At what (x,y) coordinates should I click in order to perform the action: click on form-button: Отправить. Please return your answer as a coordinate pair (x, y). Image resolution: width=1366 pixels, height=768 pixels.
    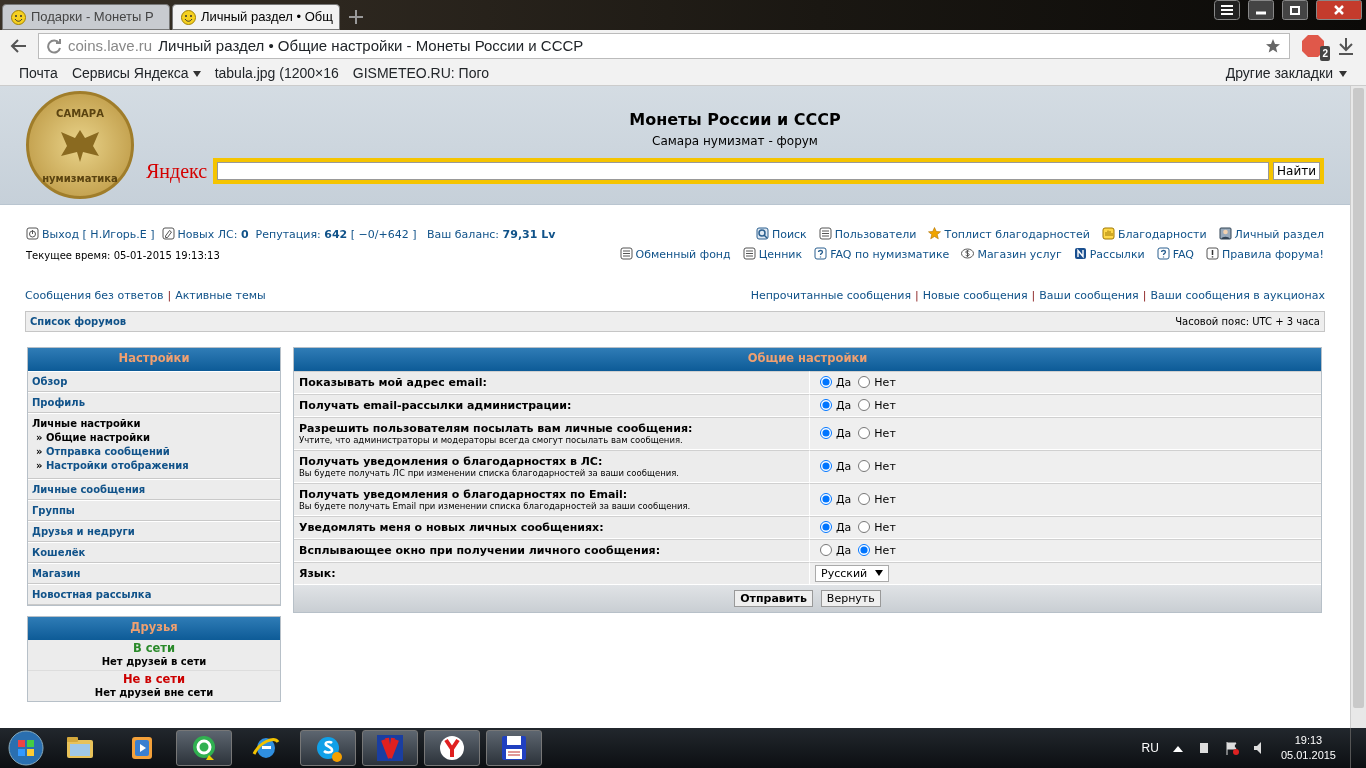
    Looking at the image, I should click on (773, 598).